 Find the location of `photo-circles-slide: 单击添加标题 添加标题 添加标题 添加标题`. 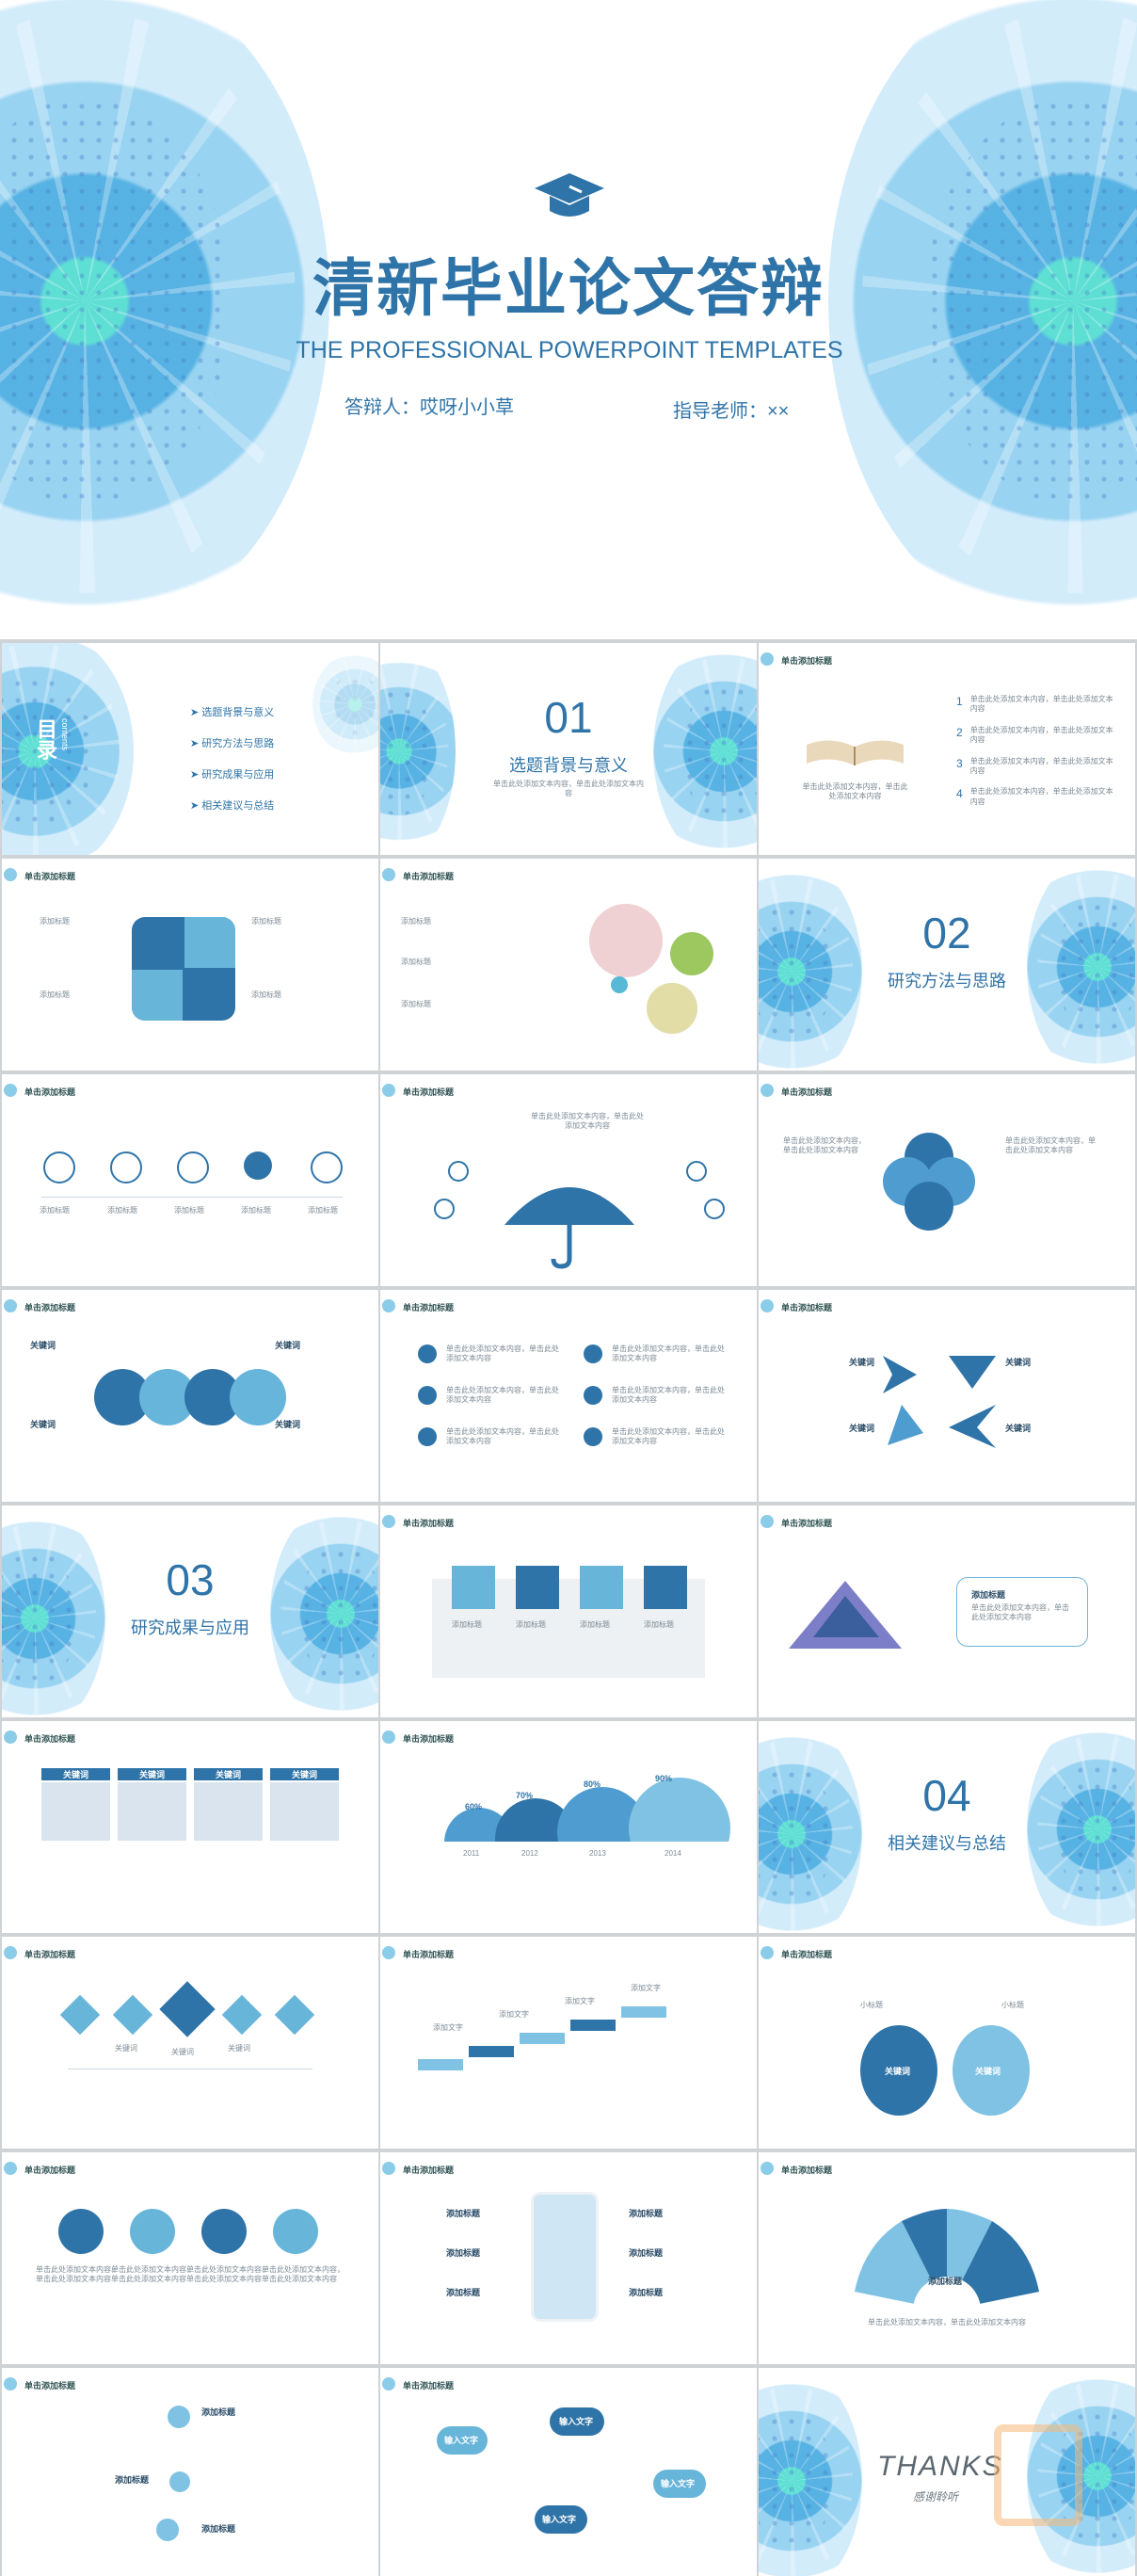

photo-circles-slide: 单击添加标题 添加标题 添加标题 添加标题 is located at coordinates (569, 965).